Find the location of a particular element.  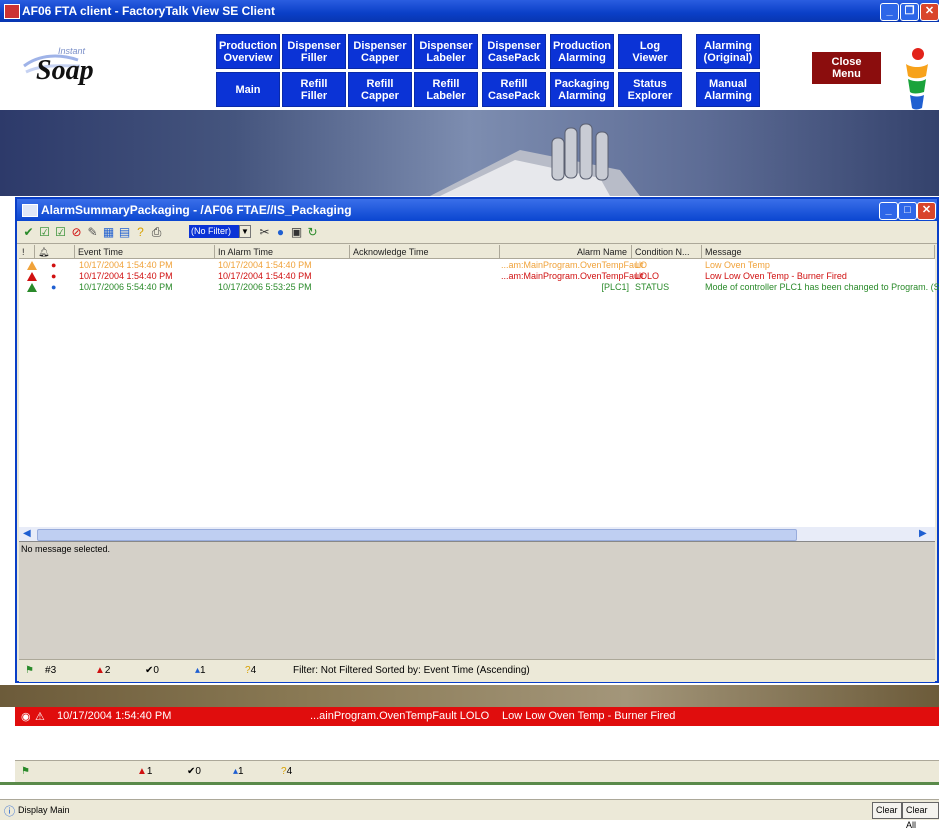

message-detail-pane: No message selected. is located at coordinates (477, 600).